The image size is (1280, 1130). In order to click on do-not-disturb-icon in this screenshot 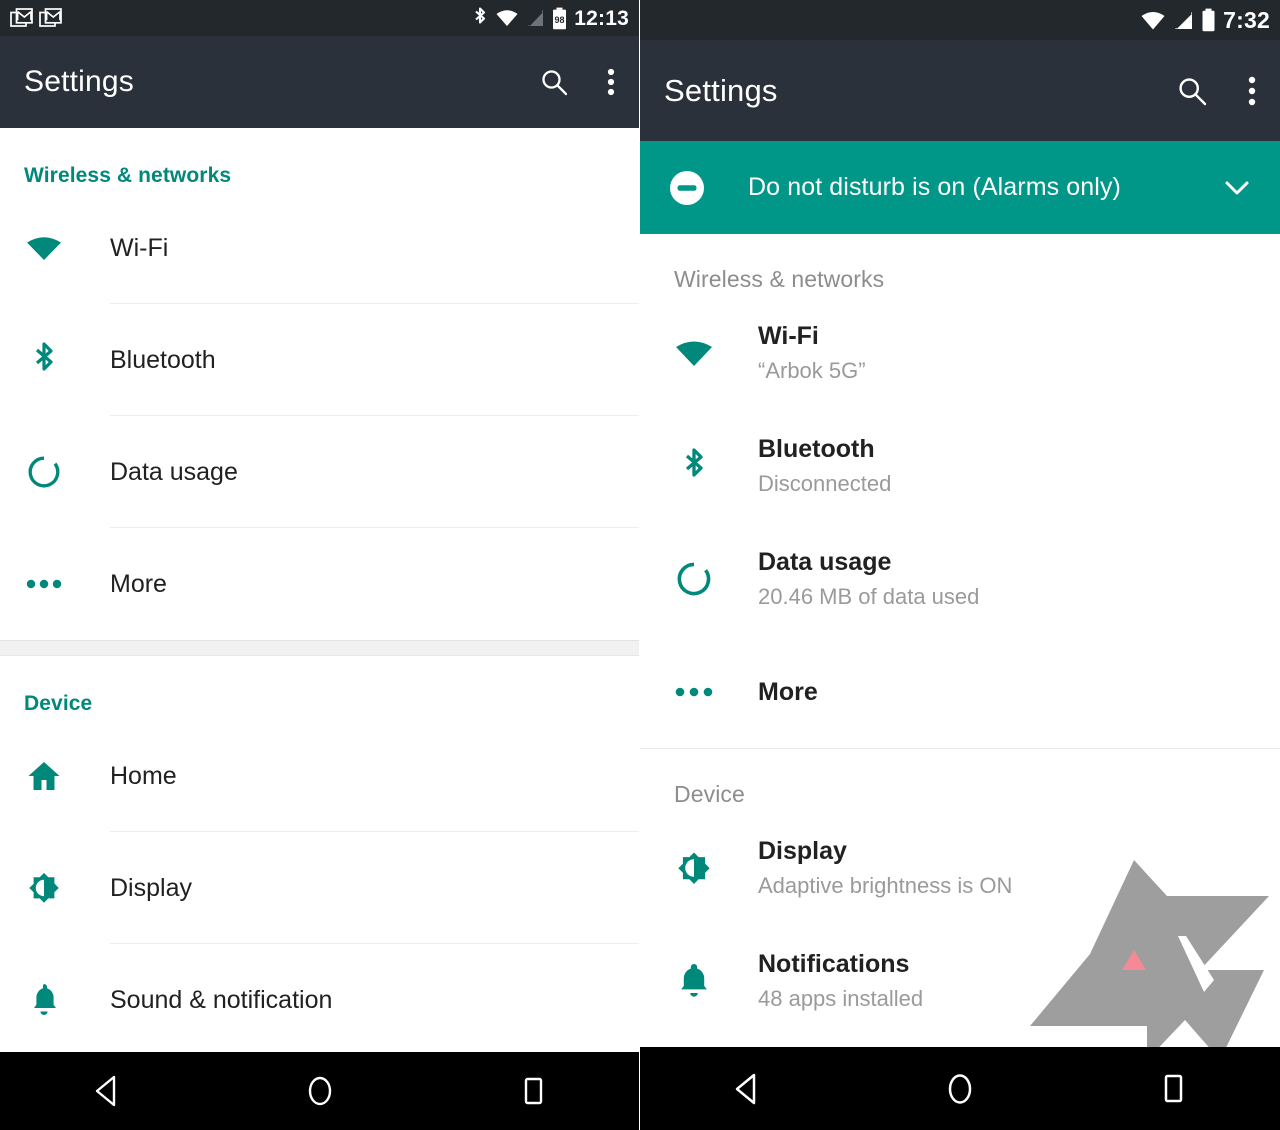, I will do `click(687, 188)`.